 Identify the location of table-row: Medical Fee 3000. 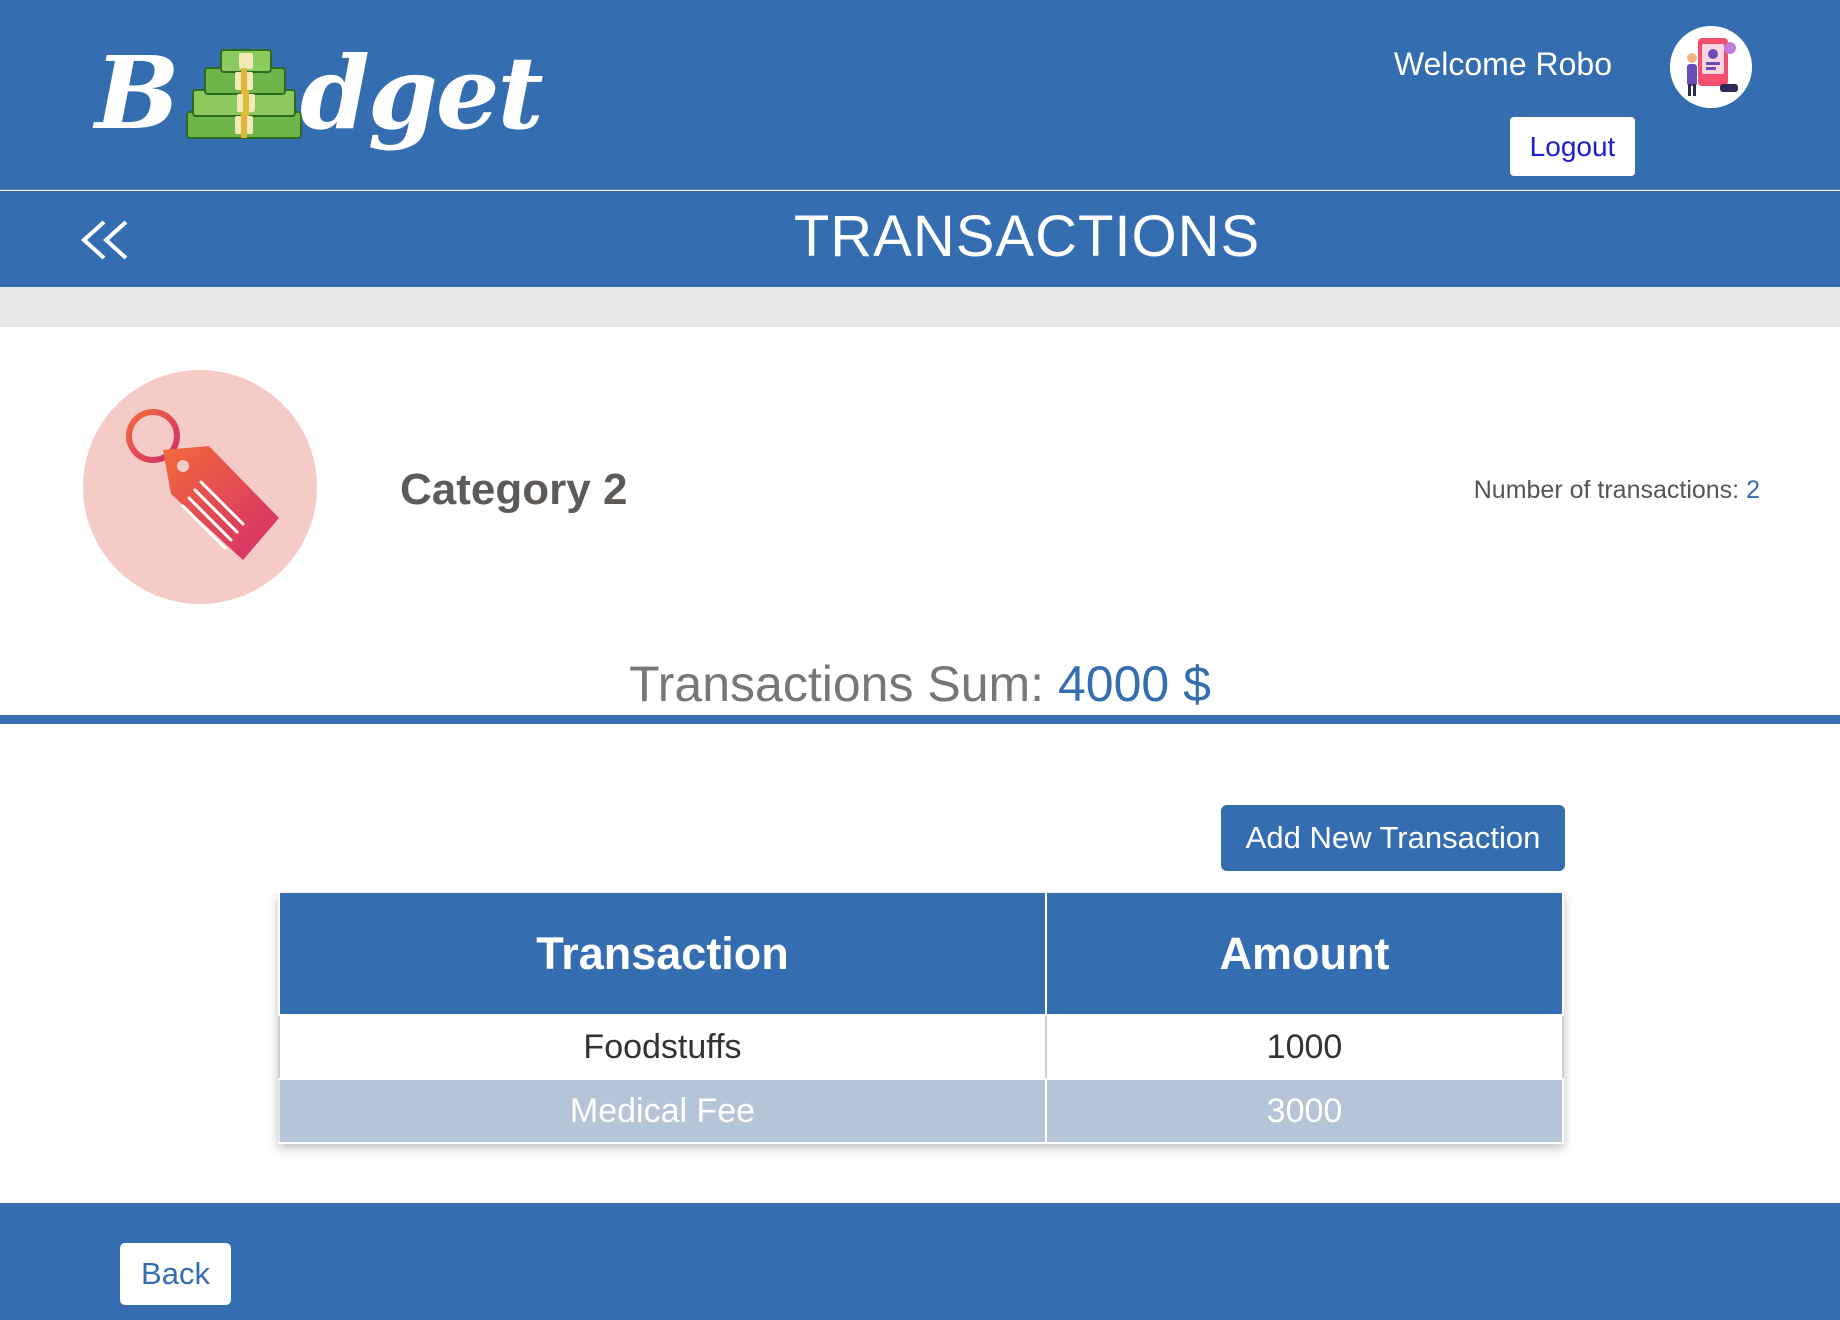
(921, 1111).